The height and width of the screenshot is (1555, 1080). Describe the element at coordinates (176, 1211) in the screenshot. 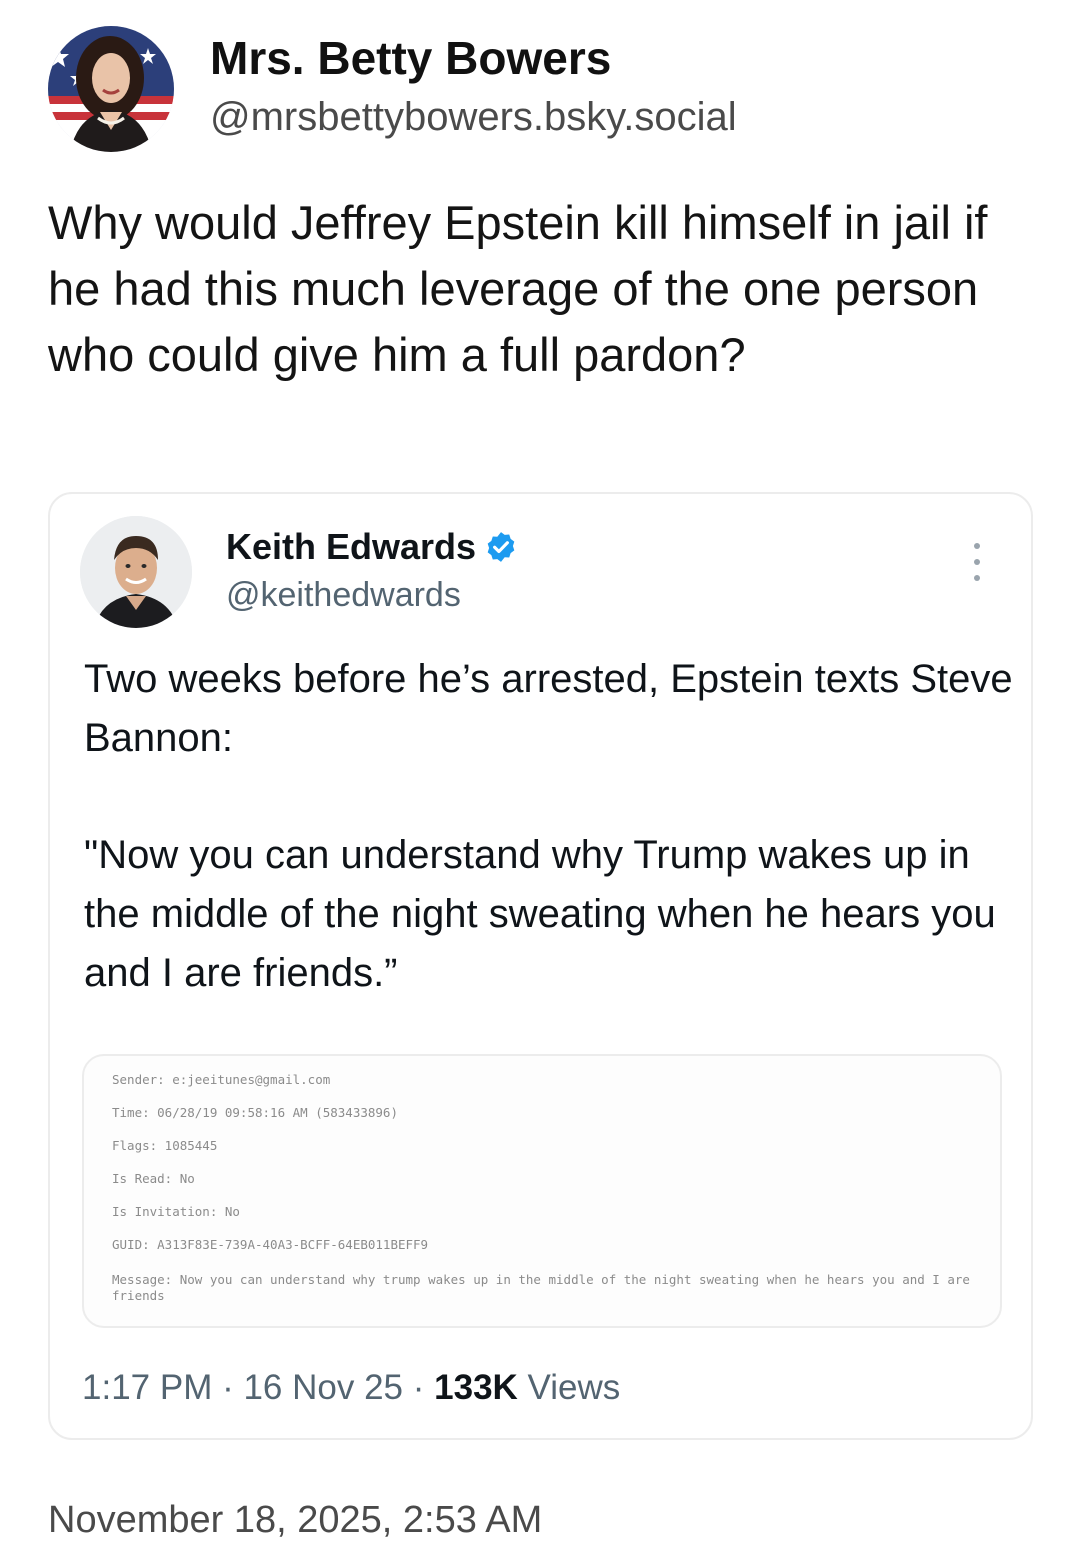

I see `record-is-invitation: Is Invitation: No` at that location.